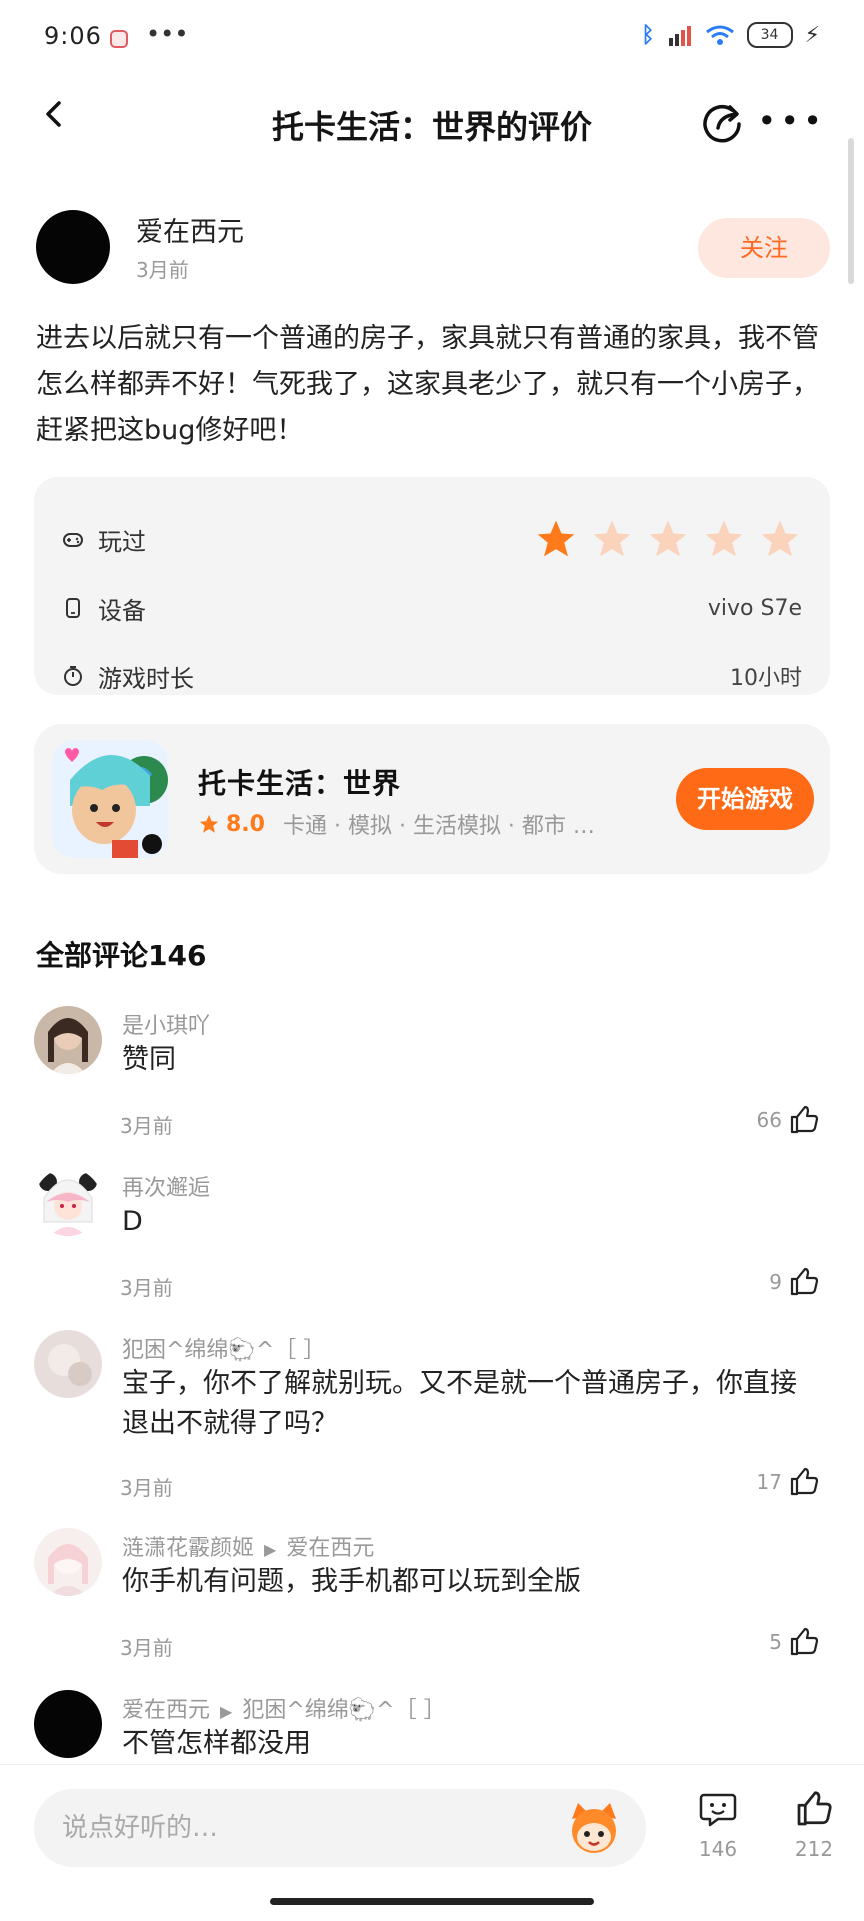 Image resolution: width=864 pixels, height=1921 pixels. What do you see at coordinates (223, 1348) in the screenshot?
I see `commenter-name: 犯困^绵绵🐑^［ ］` at bounding box center [223, 1348].